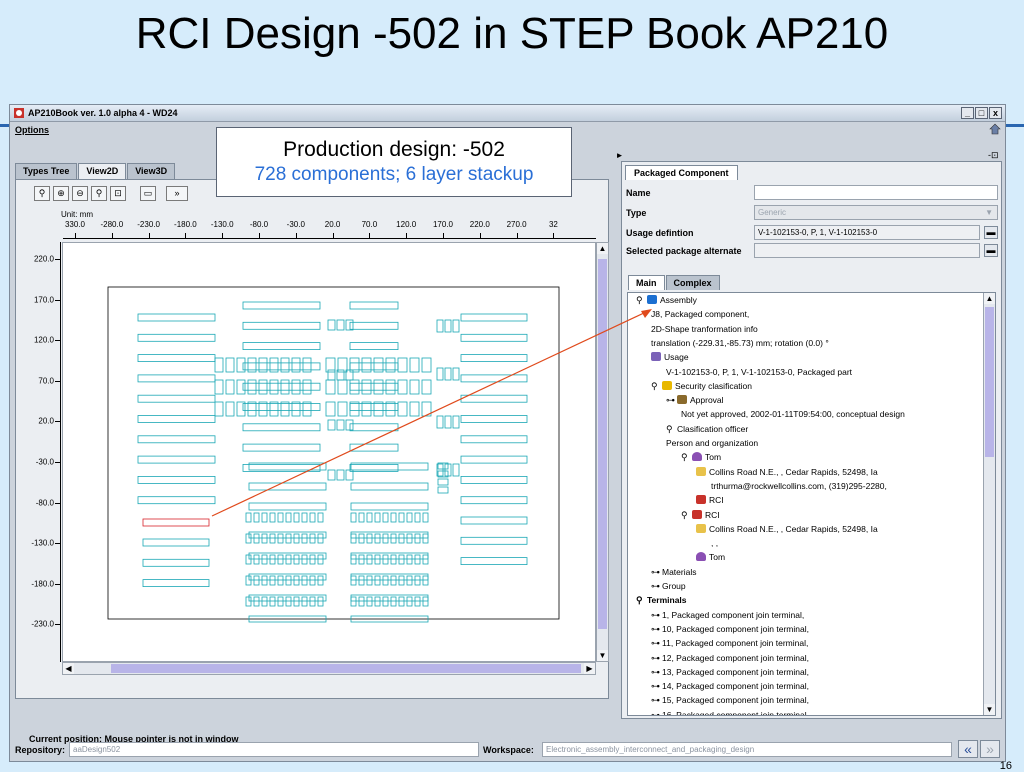 The width and height of the screenshot is (1024, 772). I want to click on scroll-up-icon: ▲, so click(602, 248).